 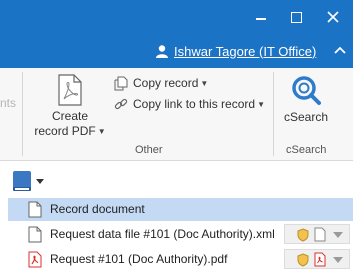 What do you see at coordinates (306, 150) in the screenshot?
I see `group-label-csearch: cSearch` at bounding box center [306, 150].